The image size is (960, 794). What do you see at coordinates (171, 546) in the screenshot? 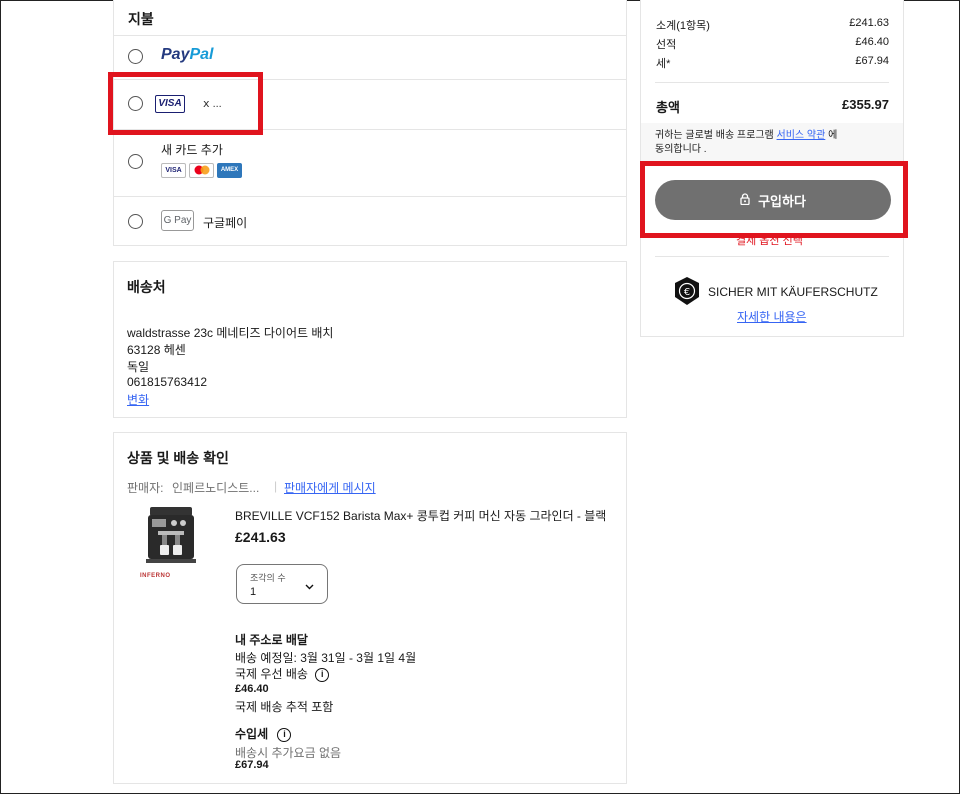
I see `product-image: INFERNO` at bounding box center [171, 546].